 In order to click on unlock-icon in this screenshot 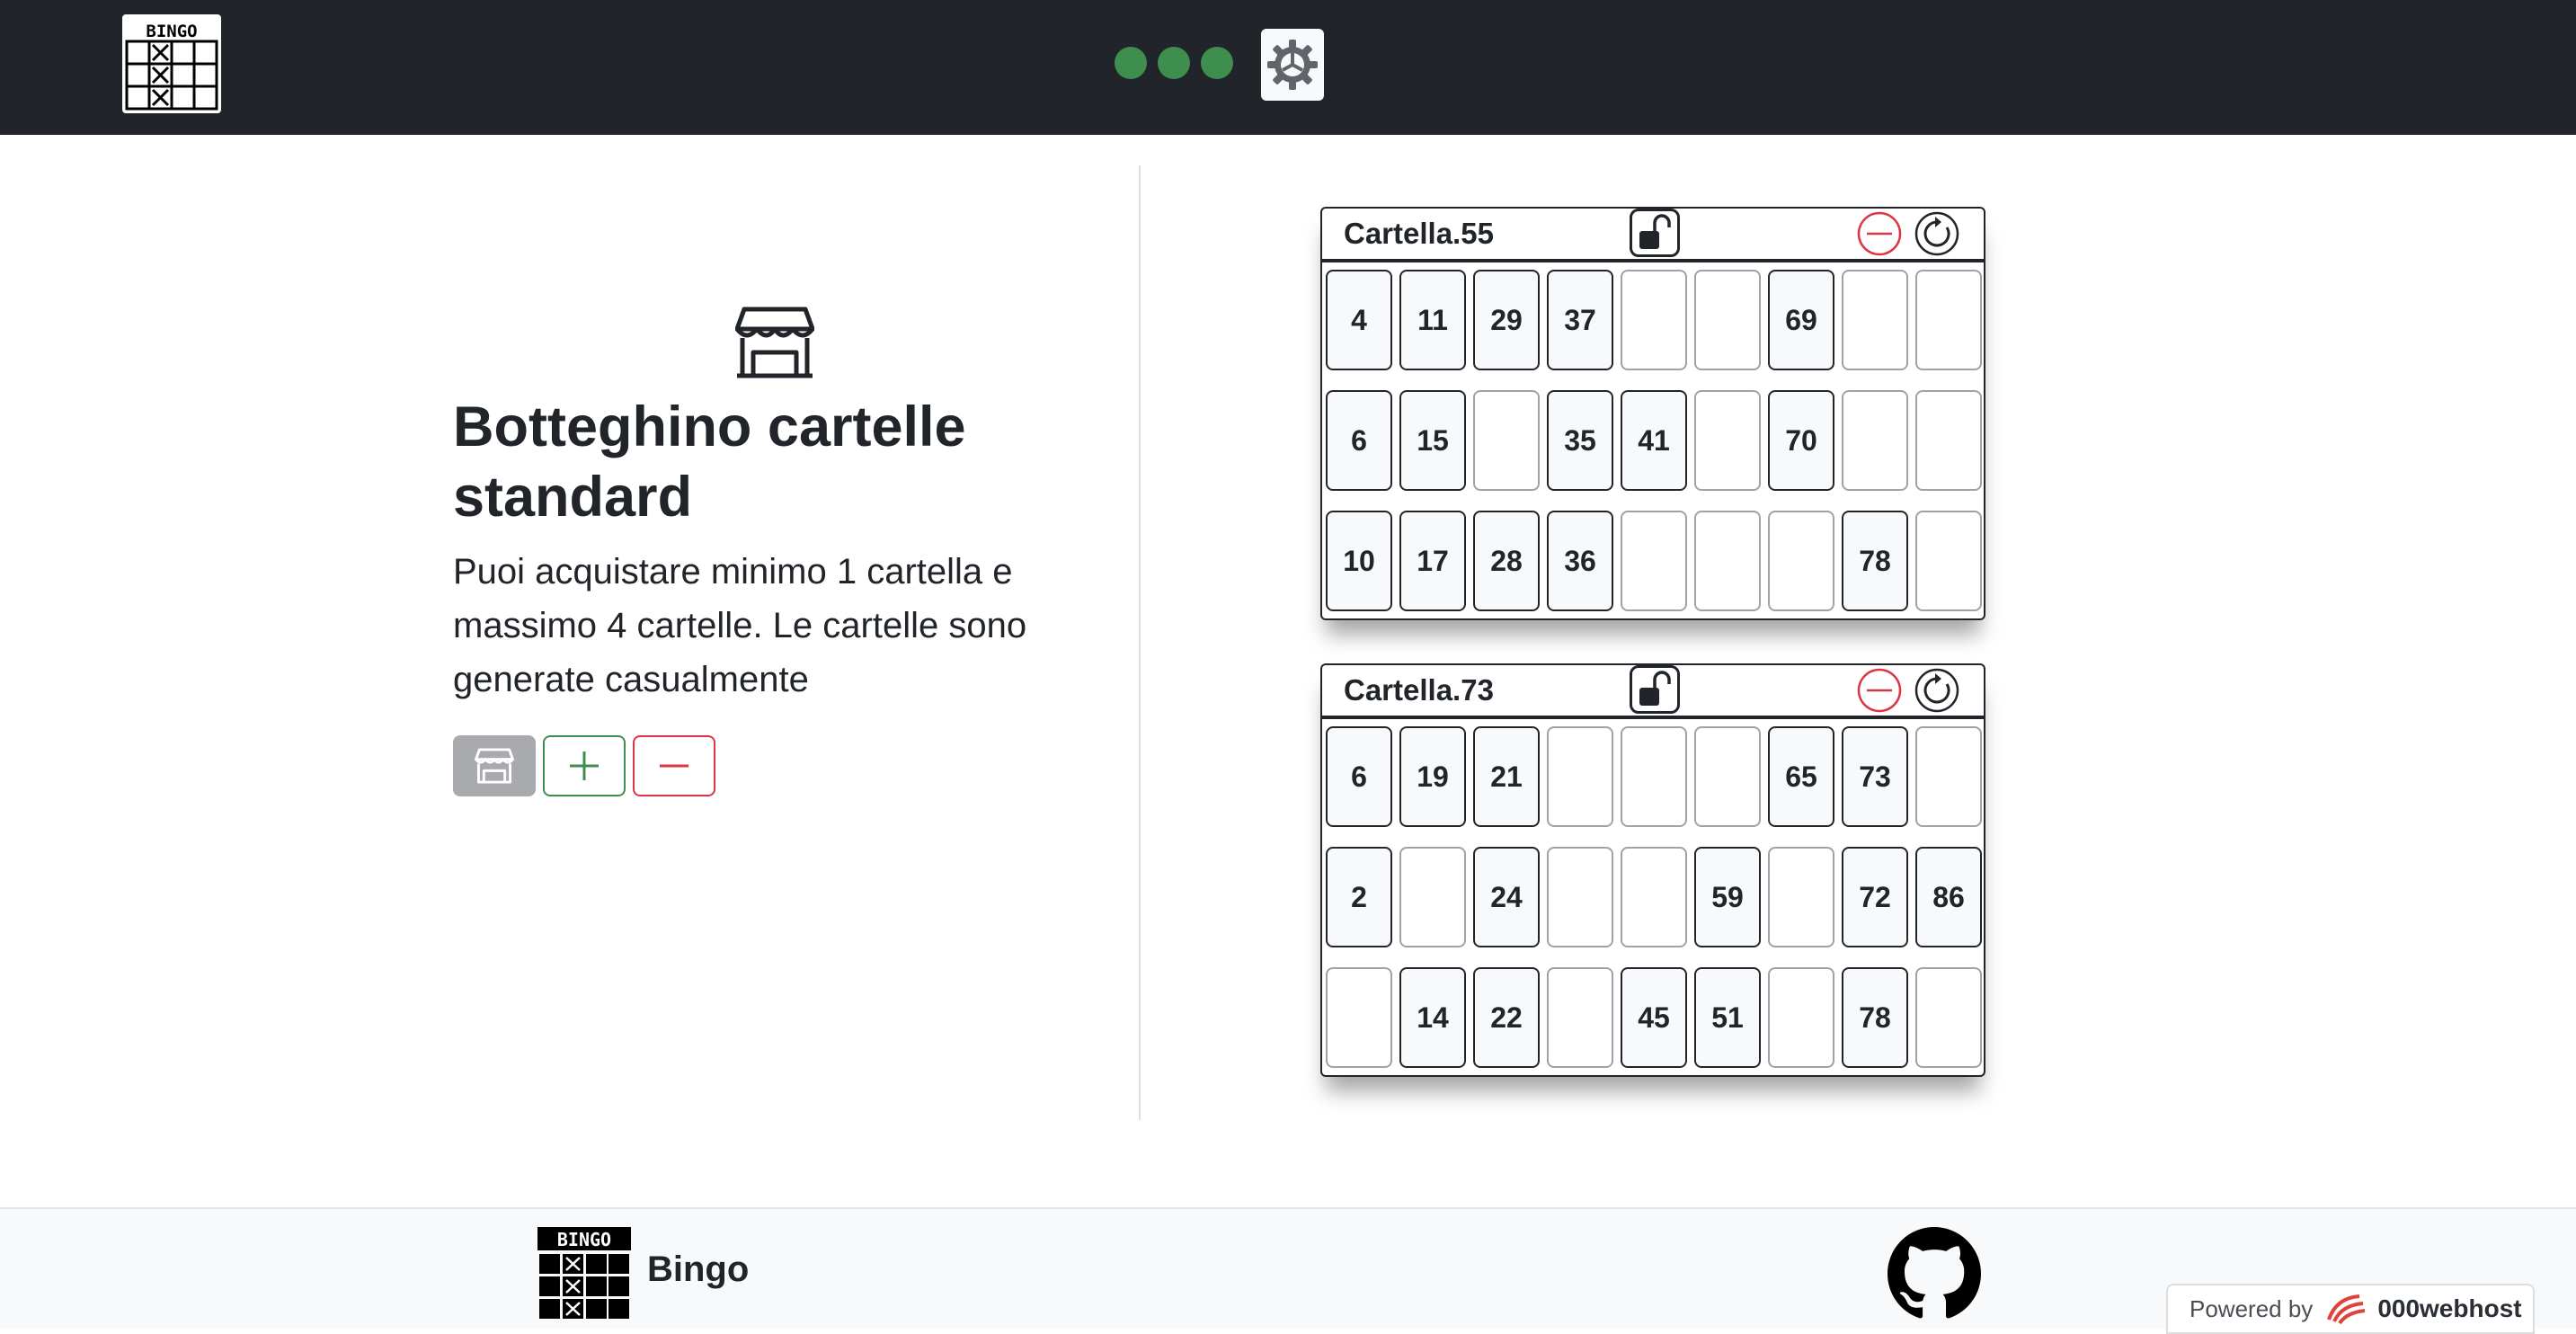, I will do `click(1655, 688)`.